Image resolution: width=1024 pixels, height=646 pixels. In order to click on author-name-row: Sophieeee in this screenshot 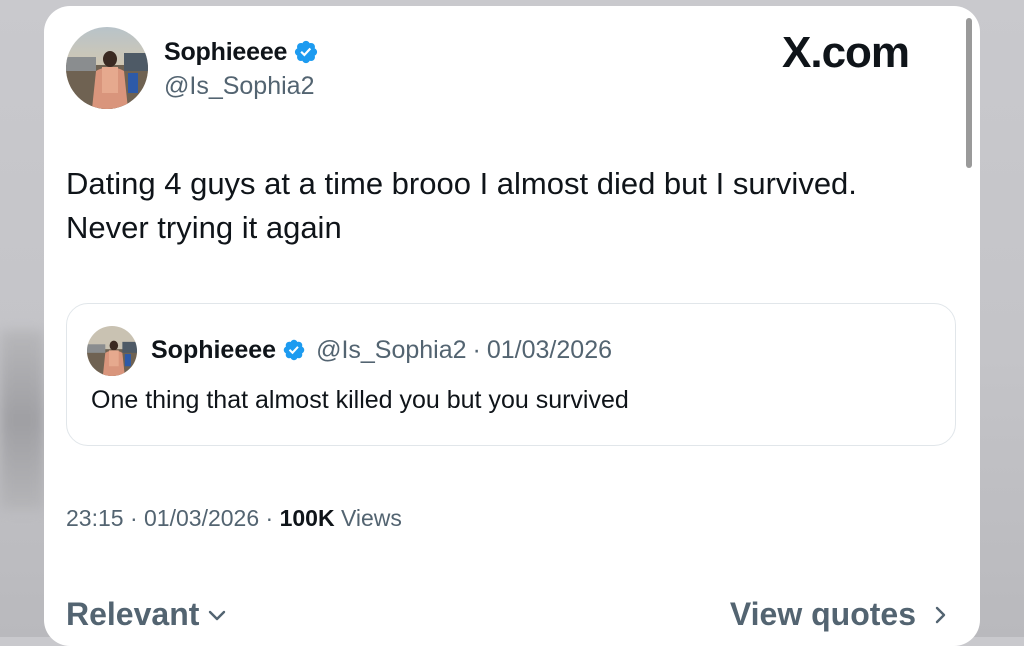, I will do `click(241, 52)`.